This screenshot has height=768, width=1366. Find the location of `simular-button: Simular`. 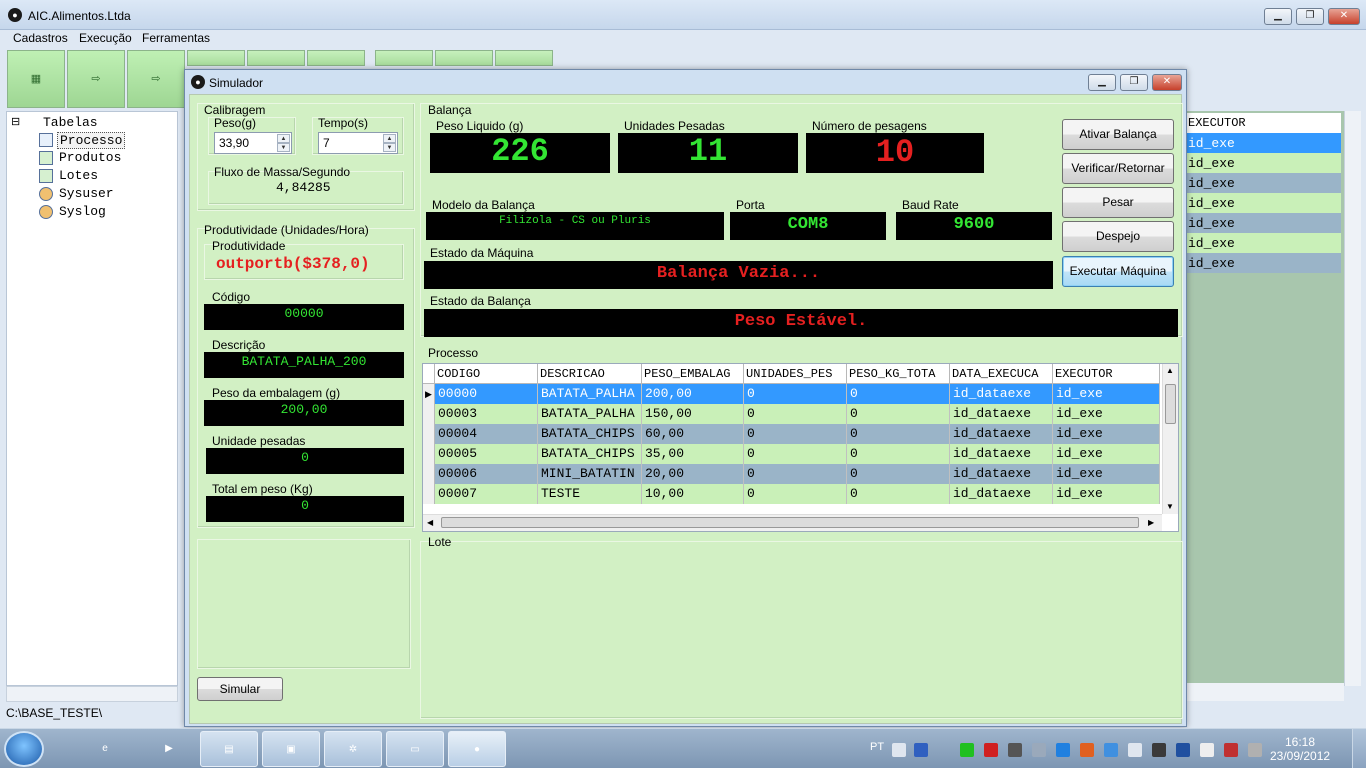

simular-button: Simular is located at coordinates (240, 689).